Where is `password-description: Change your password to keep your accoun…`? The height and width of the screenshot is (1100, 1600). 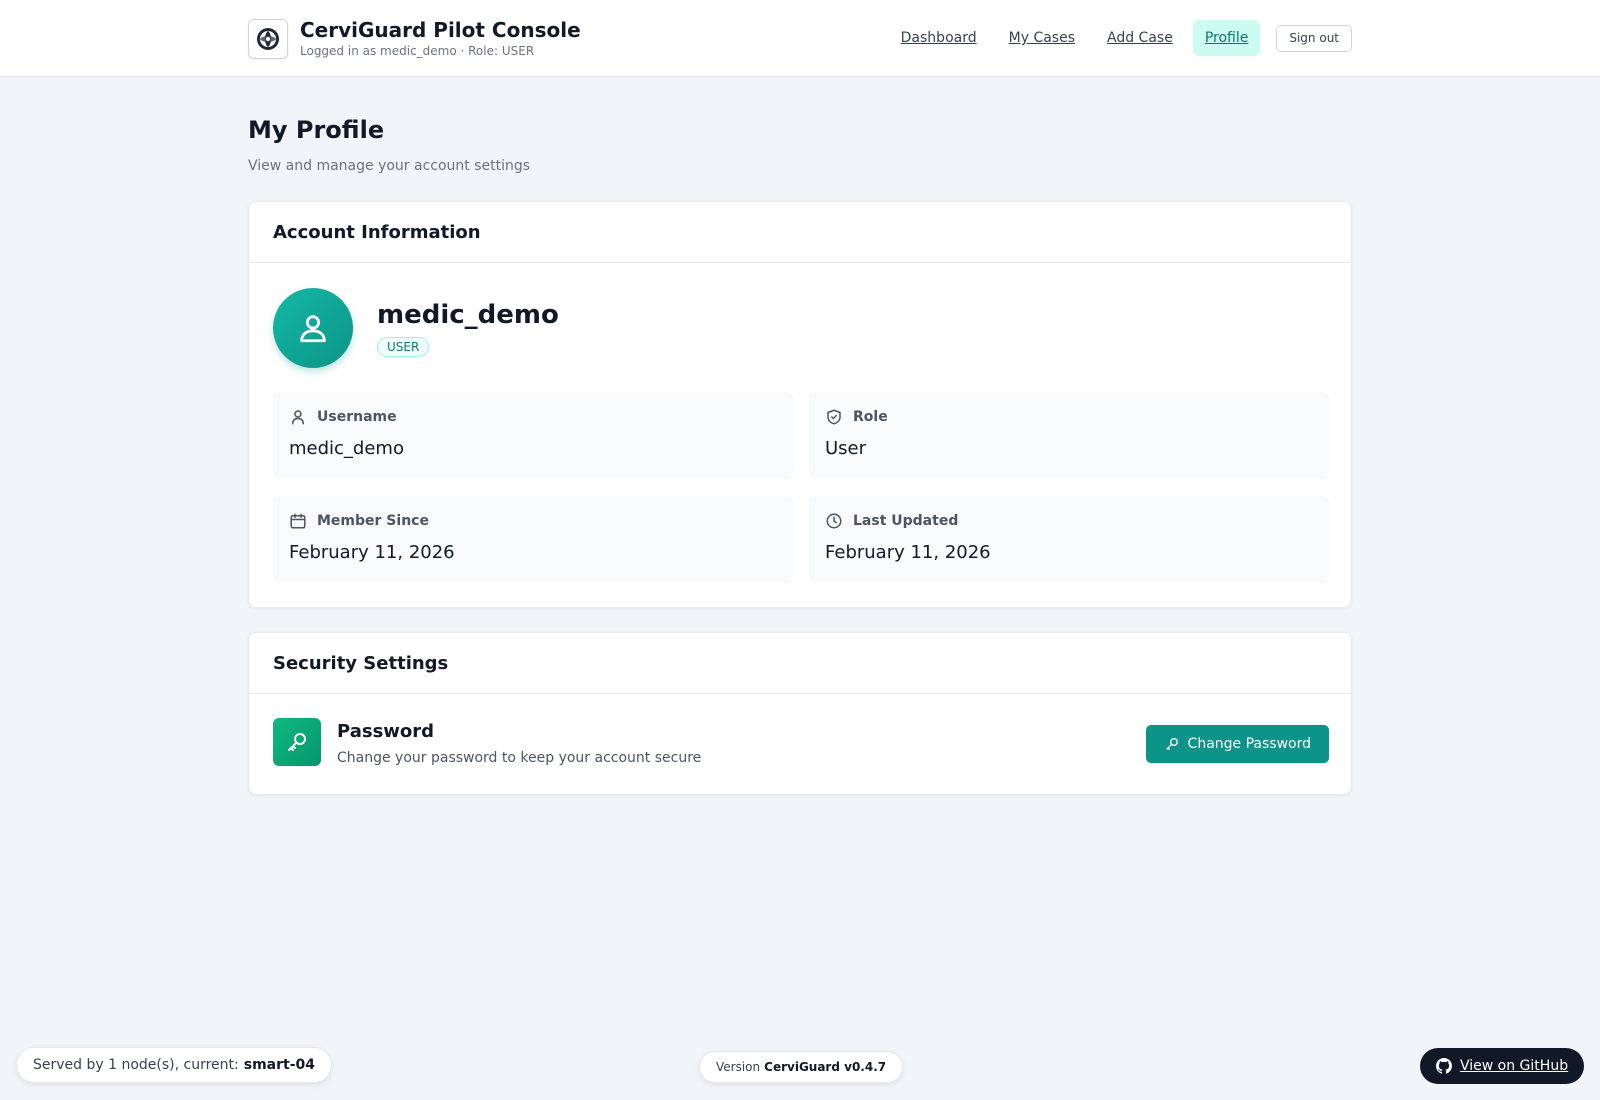 password-description: Change your password to keep your accoun… is located at coordinates (519, 758).